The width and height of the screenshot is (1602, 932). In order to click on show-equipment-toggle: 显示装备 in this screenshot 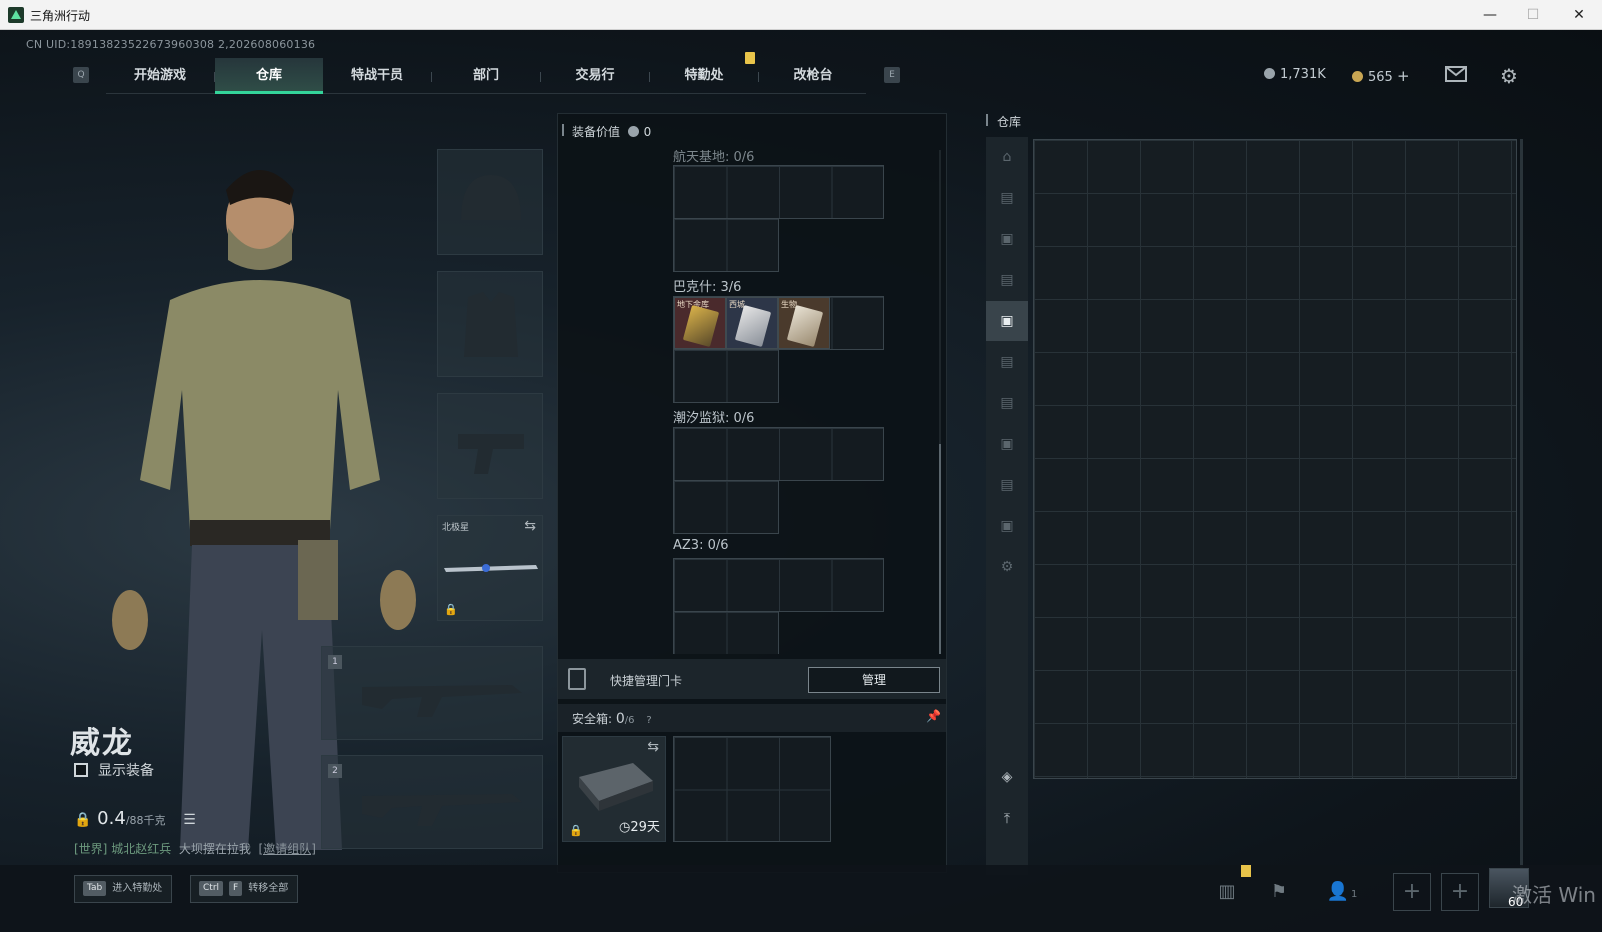, I will do `click(114, 770)`.